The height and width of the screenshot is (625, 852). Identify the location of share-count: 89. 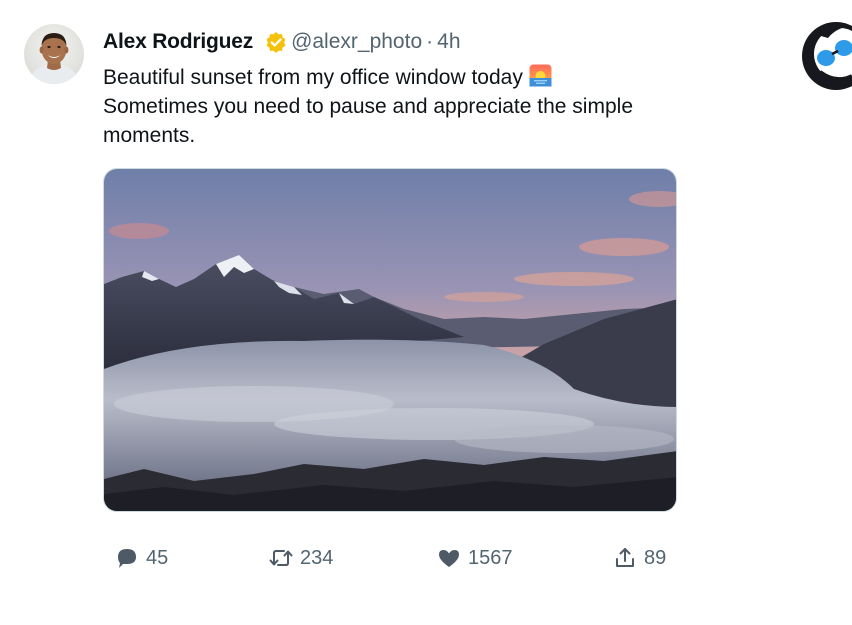
(655, 557).